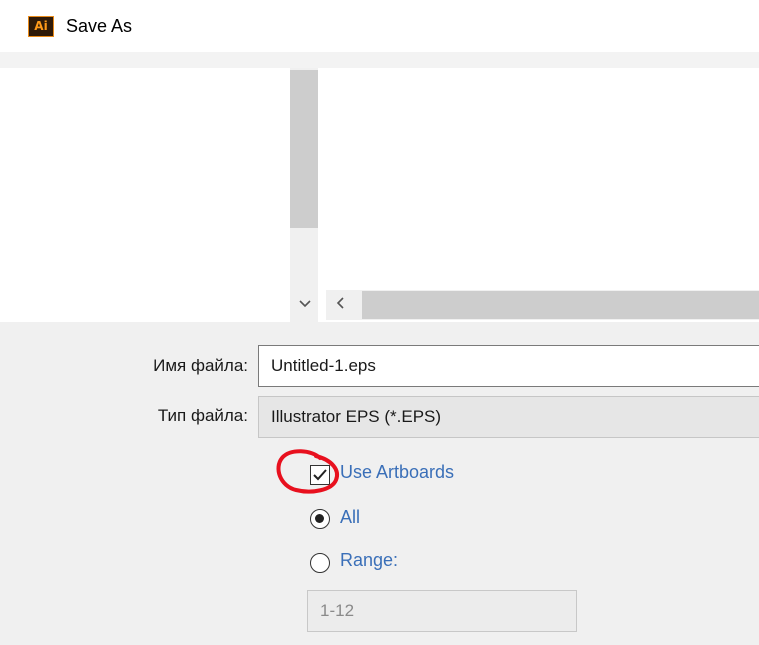  Describe the element at coordinates (508, 366) in the screenshot. I see `file-name-input: Untitled-1.eps` at that location.